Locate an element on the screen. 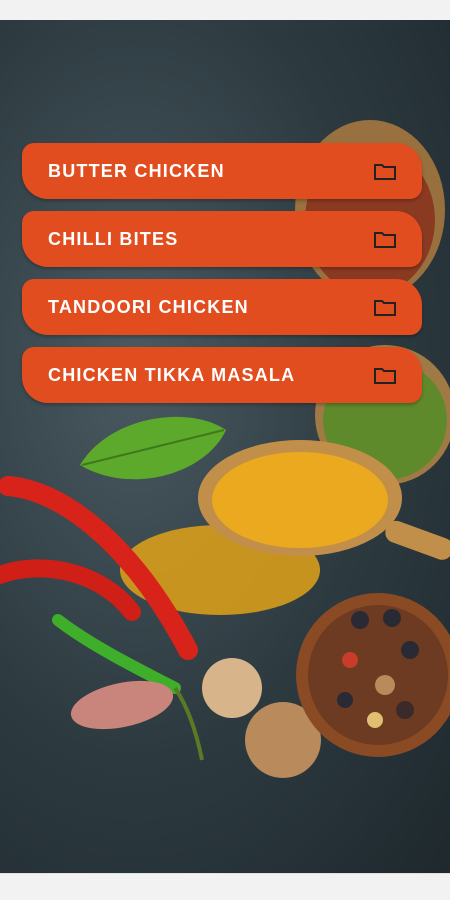  menu-item-label: CHICKEN TIKKA MASALA is located at coordinates (172, 374).